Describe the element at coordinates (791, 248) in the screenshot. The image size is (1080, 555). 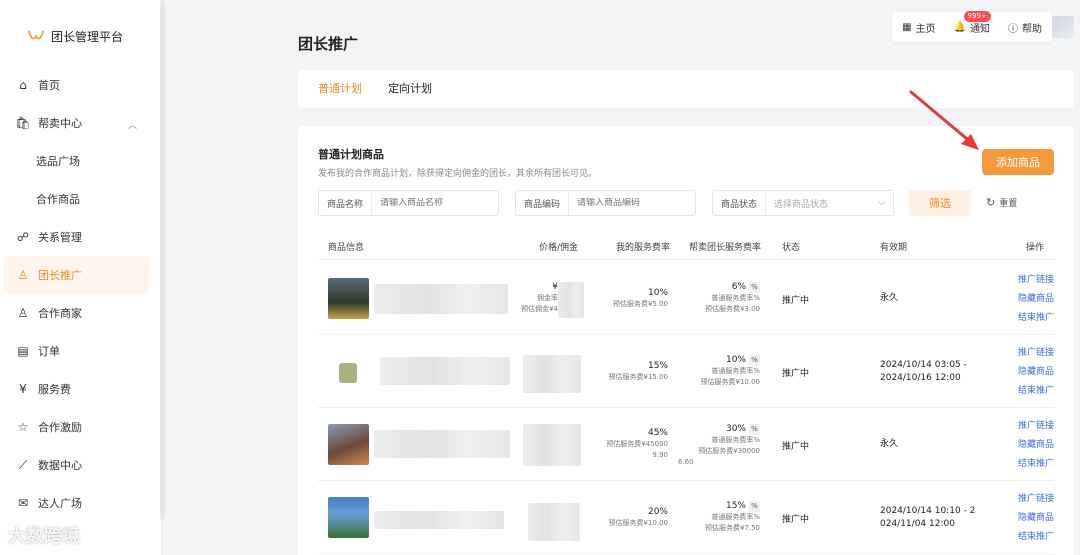
I see `header-status: 状态` at that location.